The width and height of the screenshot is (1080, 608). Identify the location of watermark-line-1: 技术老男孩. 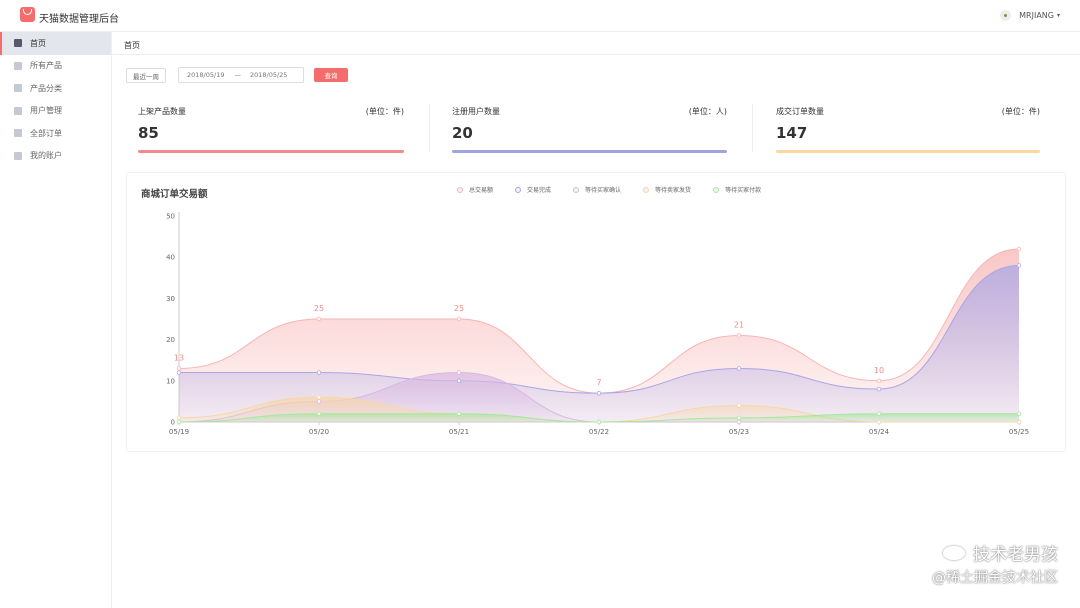
(1015, 555).